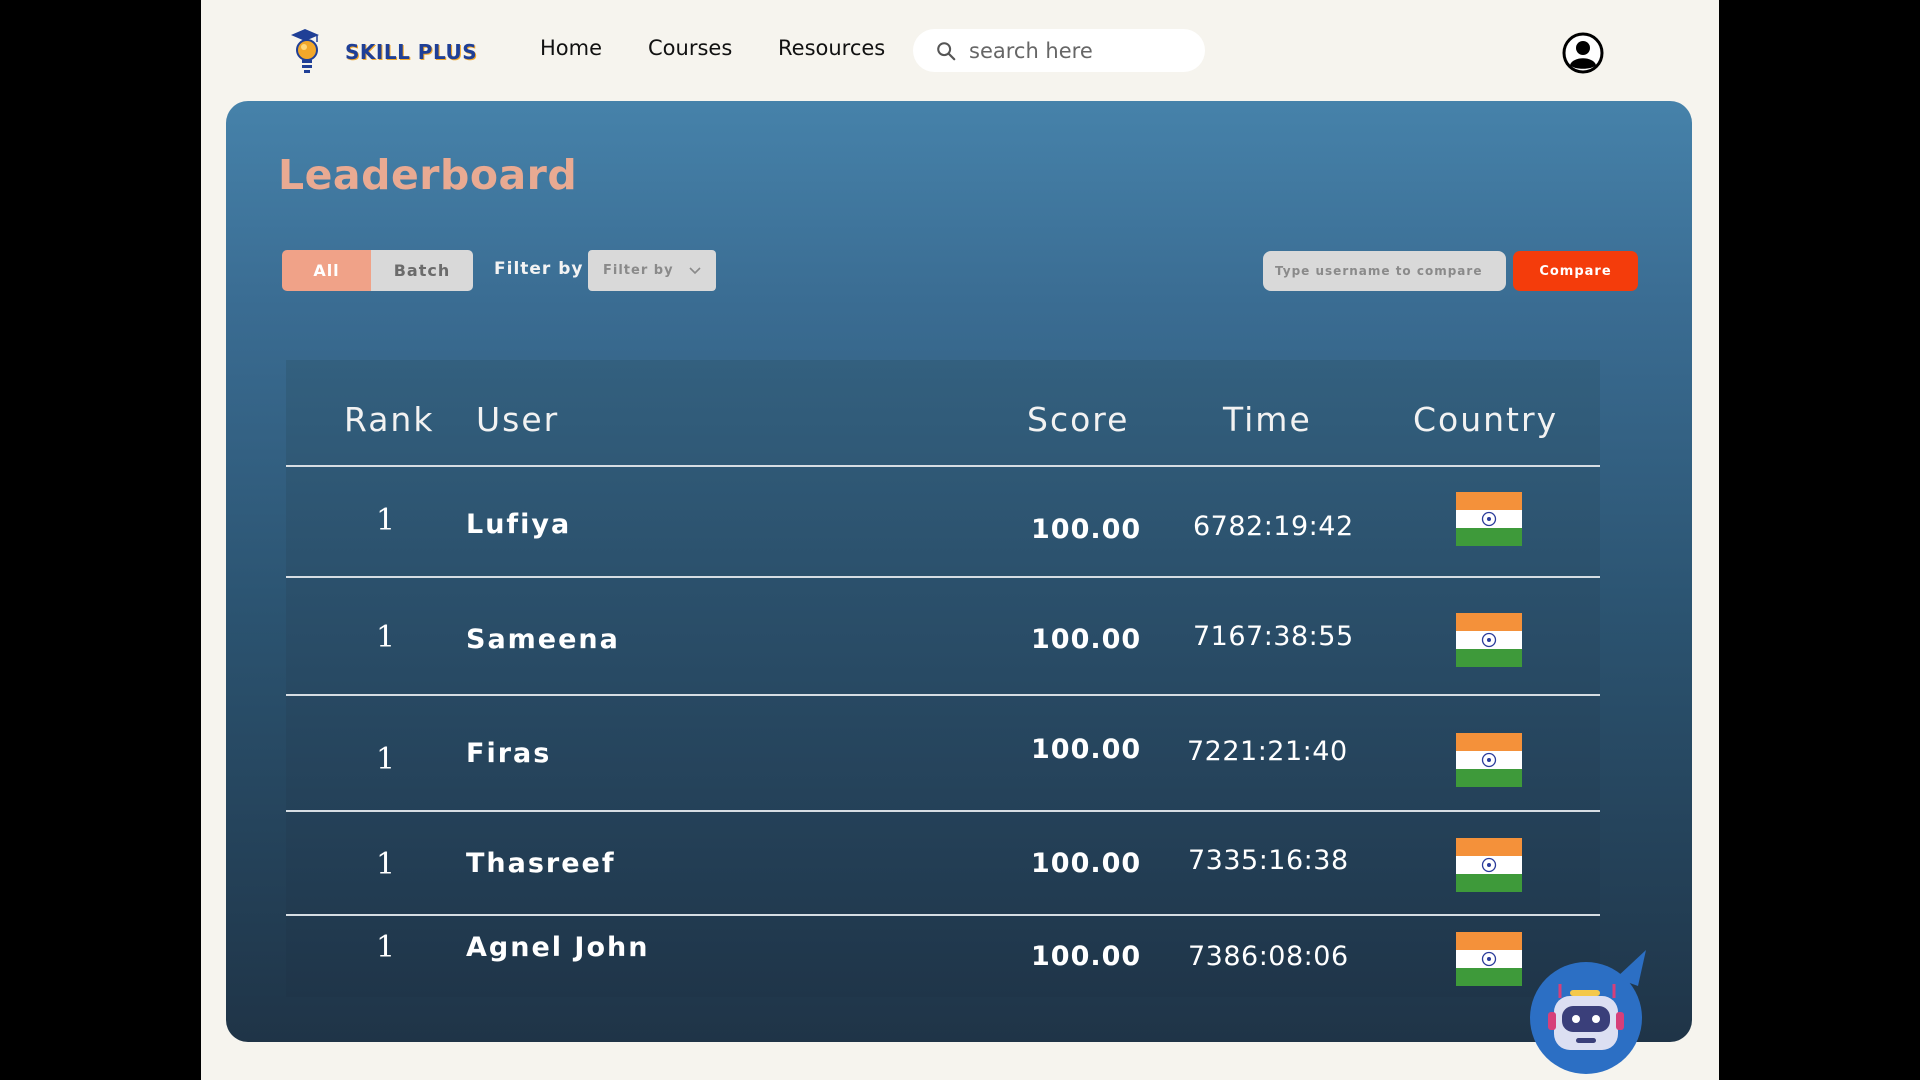 This screenshot has height=1080, width=1920. I want to click on header-user: User, so click(518, 419).